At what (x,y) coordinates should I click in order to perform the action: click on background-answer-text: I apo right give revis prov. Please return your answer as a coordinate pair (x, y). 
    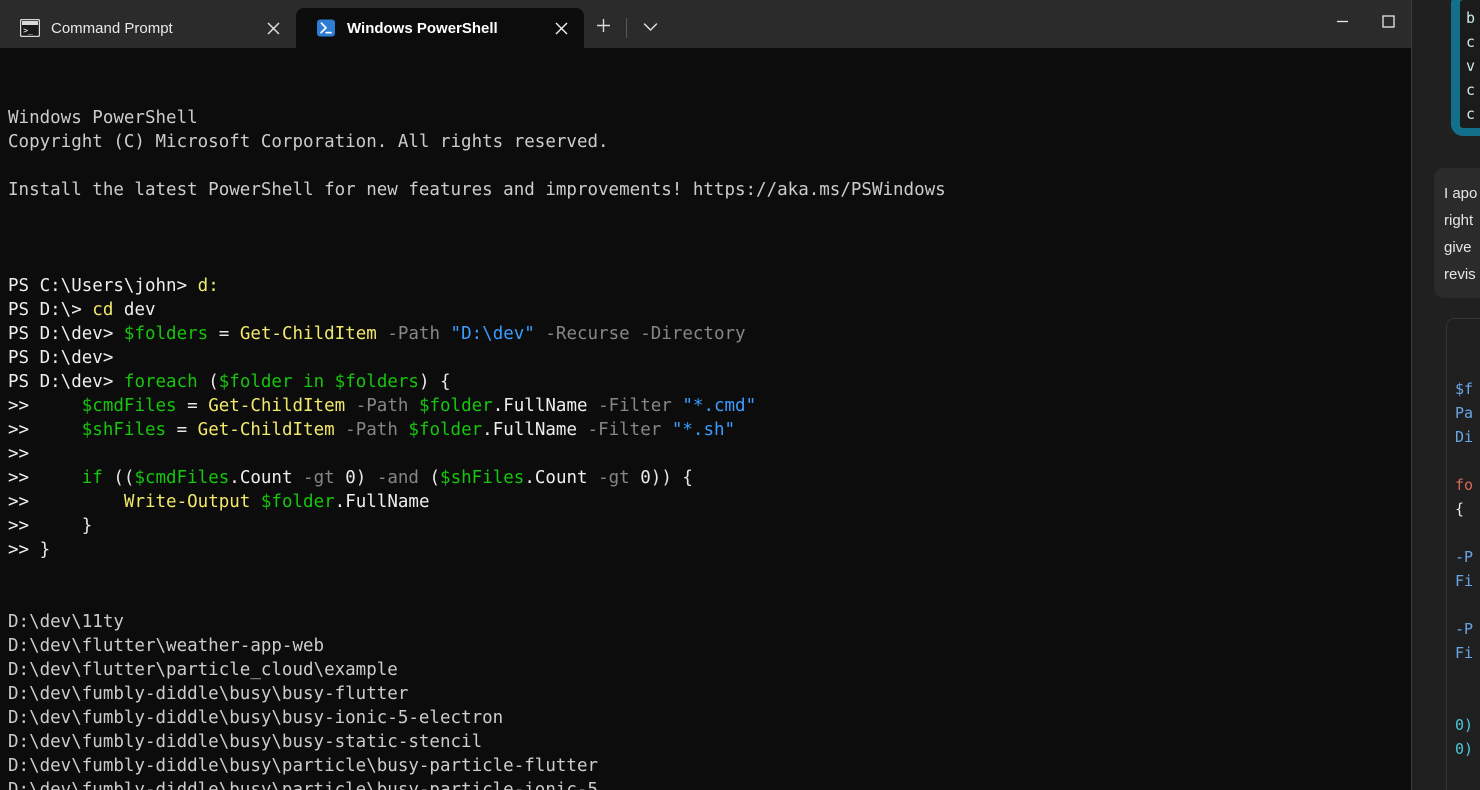
    Looking at the image, I should click on (1457, 233).